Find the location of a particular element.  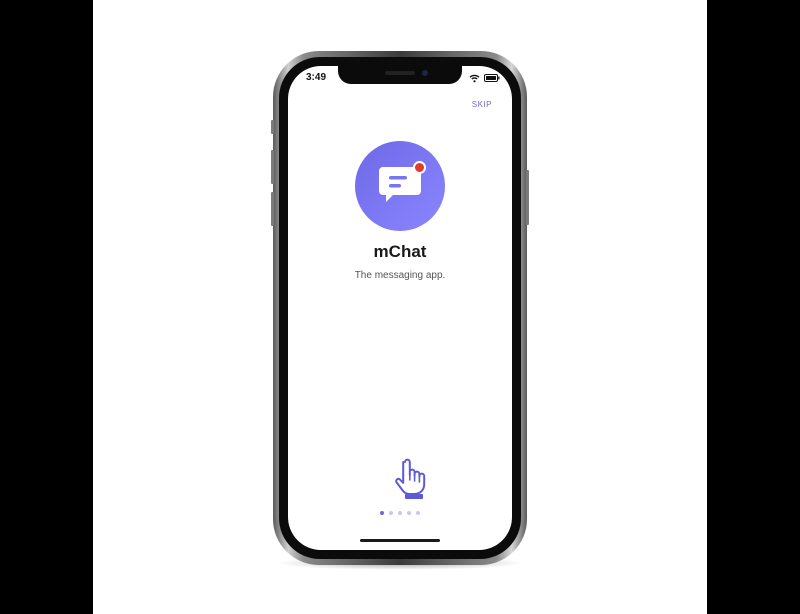

app-title: mChat is located at coordinates (400, 251).